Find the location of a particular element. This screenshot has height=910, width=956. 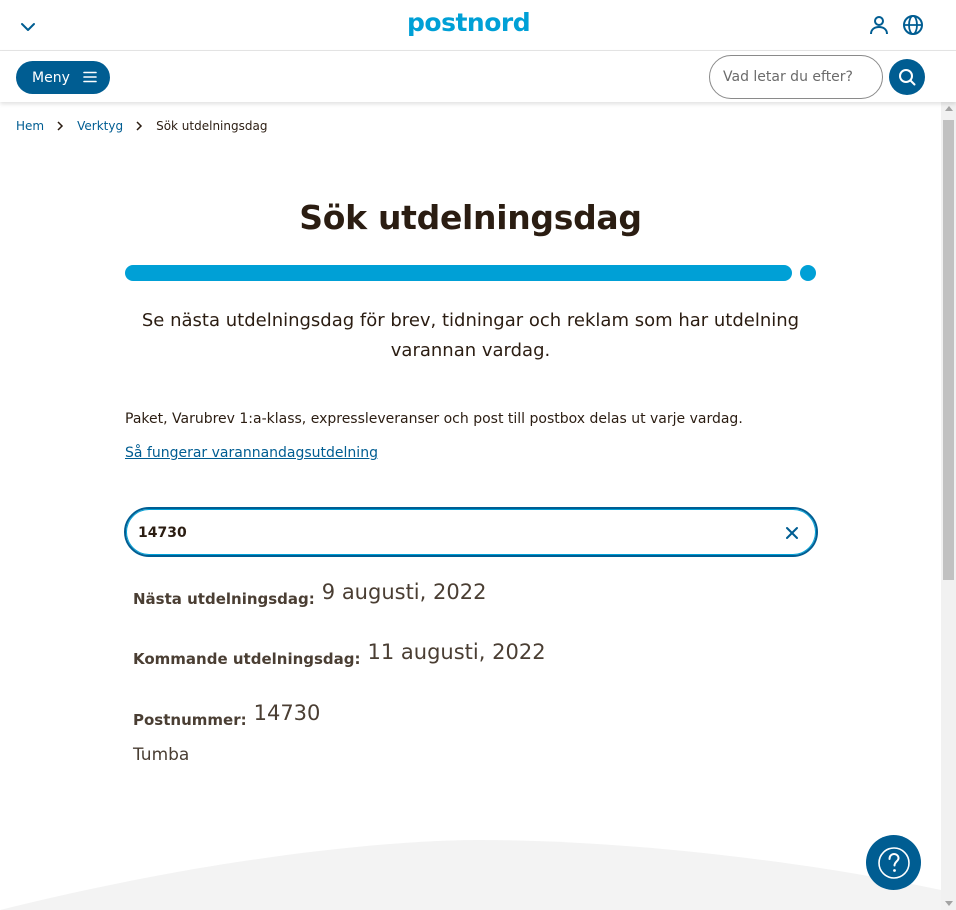

next-delivery-row: Nästa utdelningsdag: 9 augusti, 2022 is located at coordinates (309, 594).